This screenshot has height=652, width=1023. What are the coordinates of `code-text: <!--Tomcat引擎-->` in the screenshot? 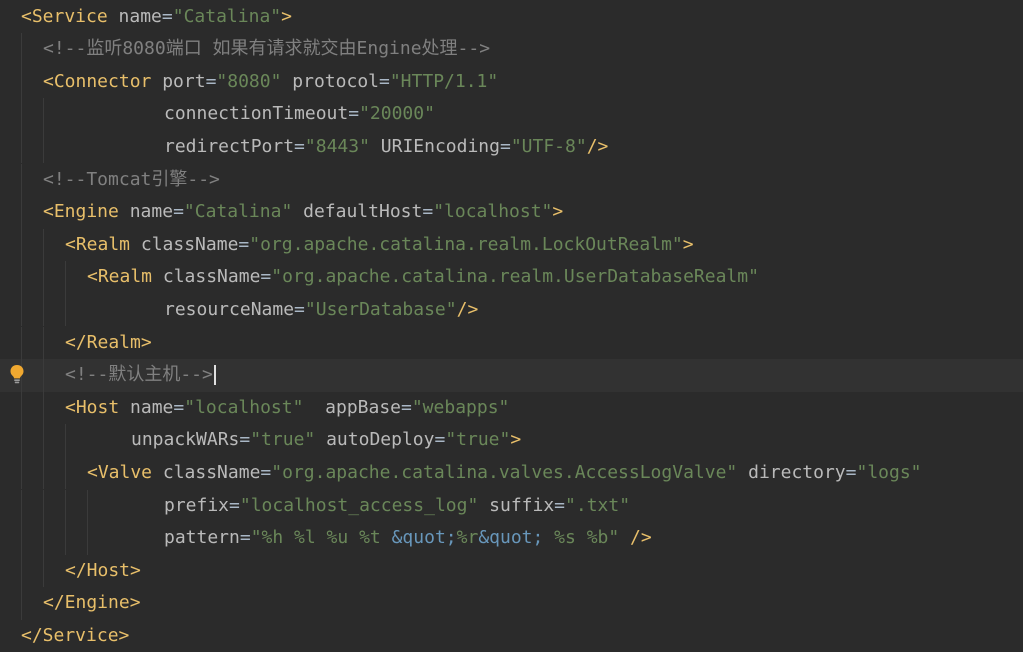 It's located at (131, 180).